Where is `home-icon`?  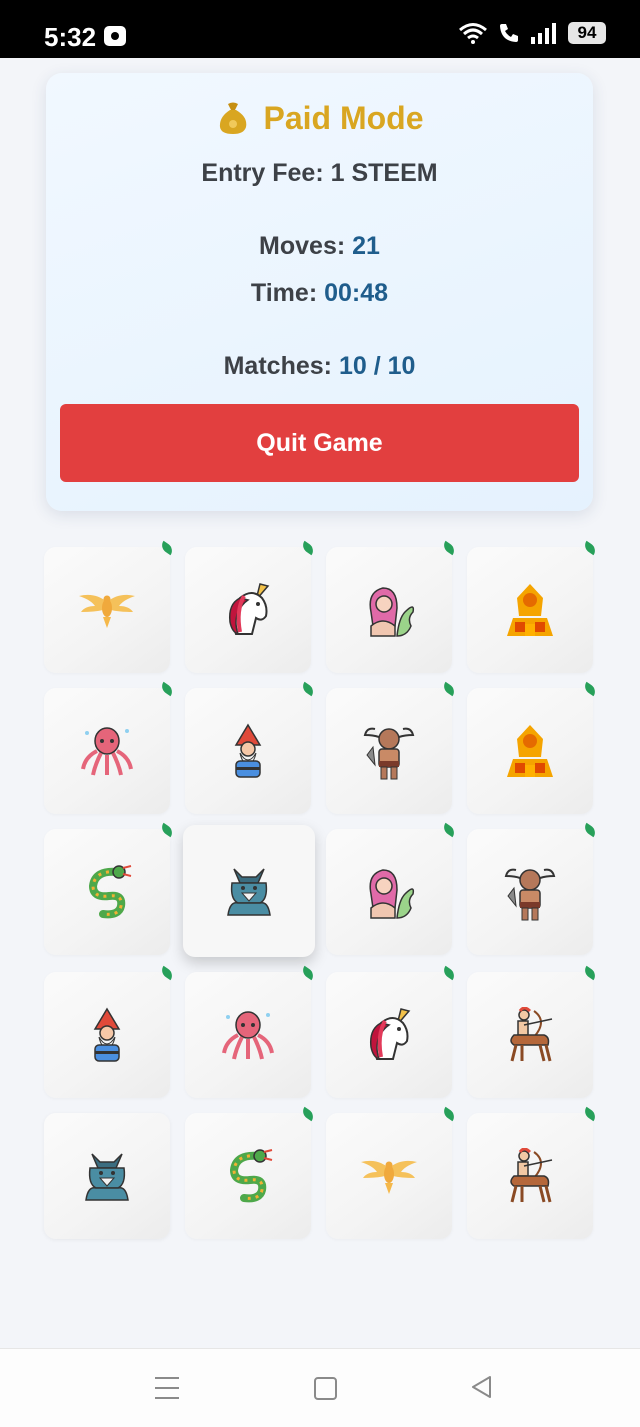 home-icon is located at coordinates (325, 1388).